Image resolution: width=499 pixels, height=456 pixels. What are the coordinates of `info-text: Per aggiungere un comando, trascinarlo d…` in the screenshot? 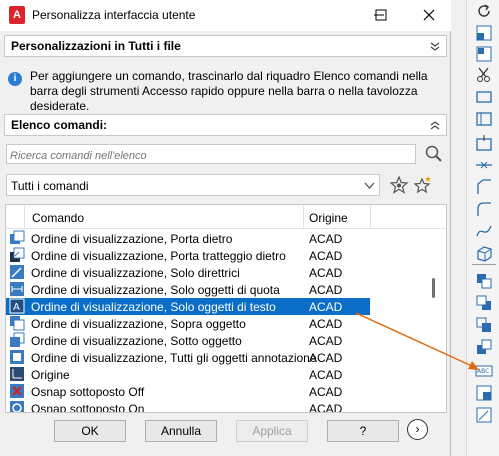 It's located at (229, 91).